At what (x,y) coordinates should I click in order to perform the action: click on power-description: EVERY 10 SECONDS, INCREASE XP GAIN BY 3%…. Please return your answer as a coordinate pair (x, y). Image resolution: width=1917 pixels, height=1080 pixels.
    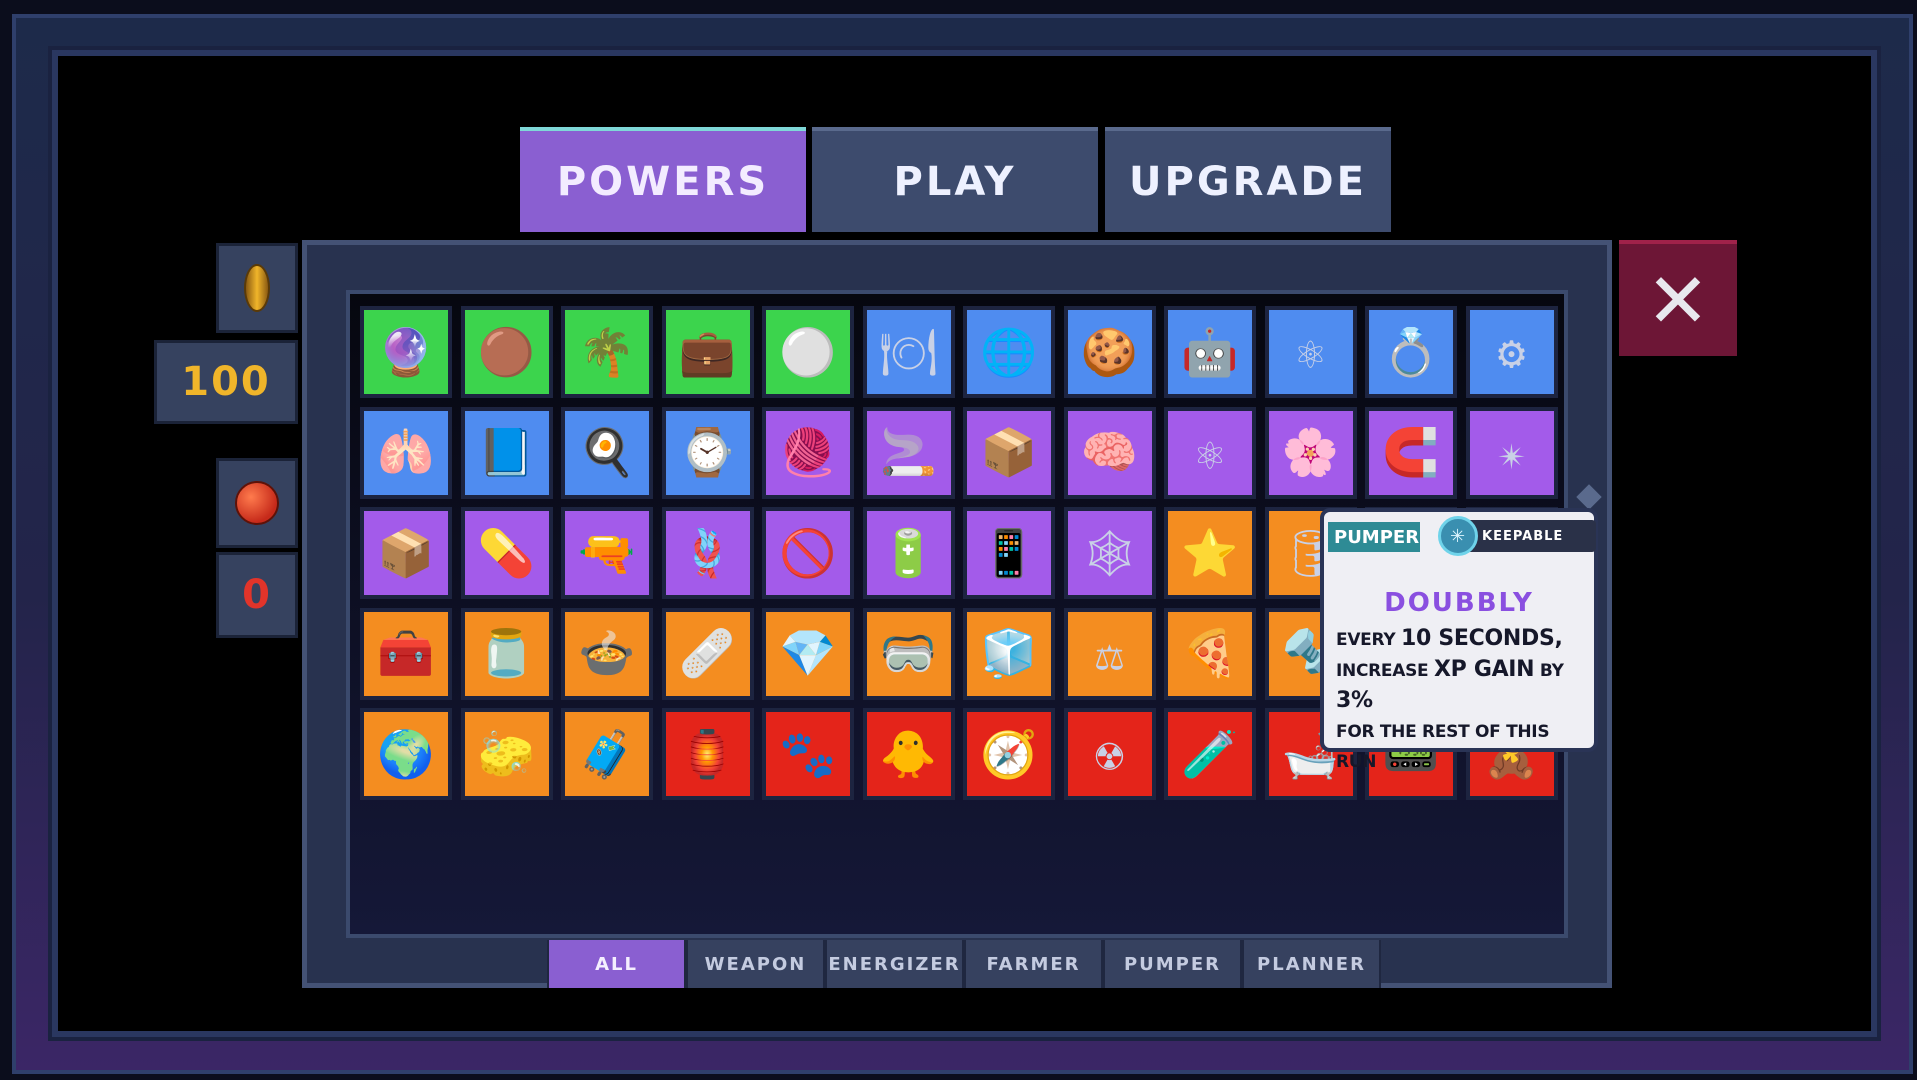
    Looking at the image, I should click on (1464, 700).